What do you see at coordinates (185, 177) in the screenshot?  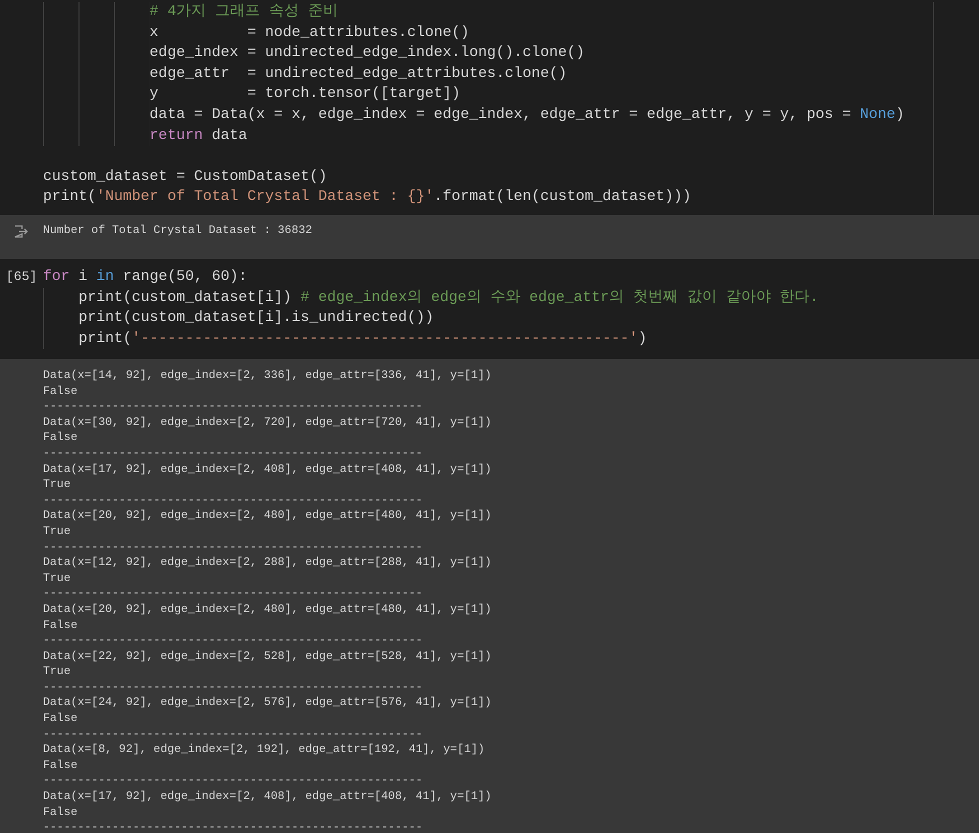 I see `code-line: custom_dataset = CustomDataset()` at bounding box center [185, 177].